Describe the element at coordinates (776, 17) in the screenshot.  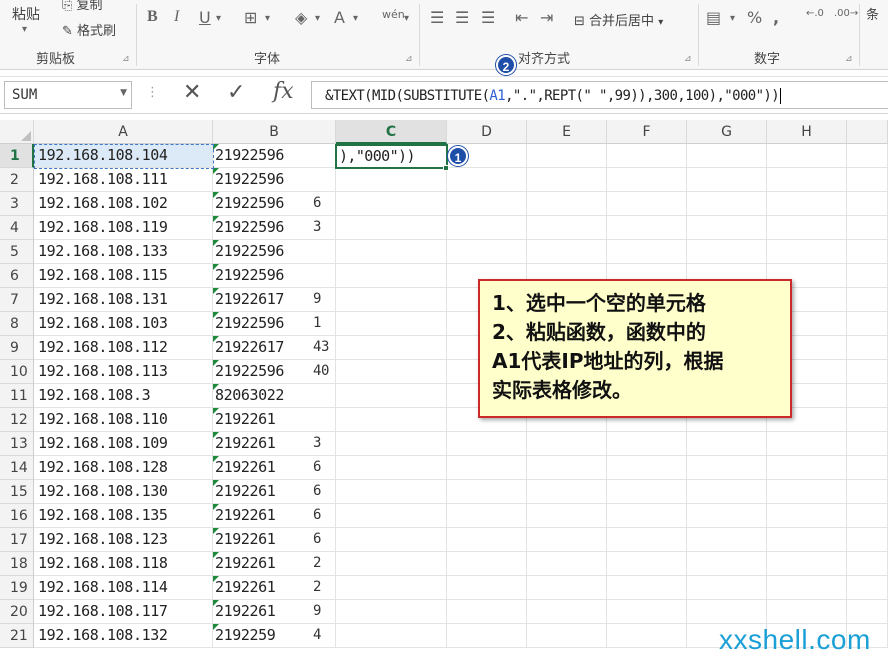
I see `comma-style-icon: ,` at that location.